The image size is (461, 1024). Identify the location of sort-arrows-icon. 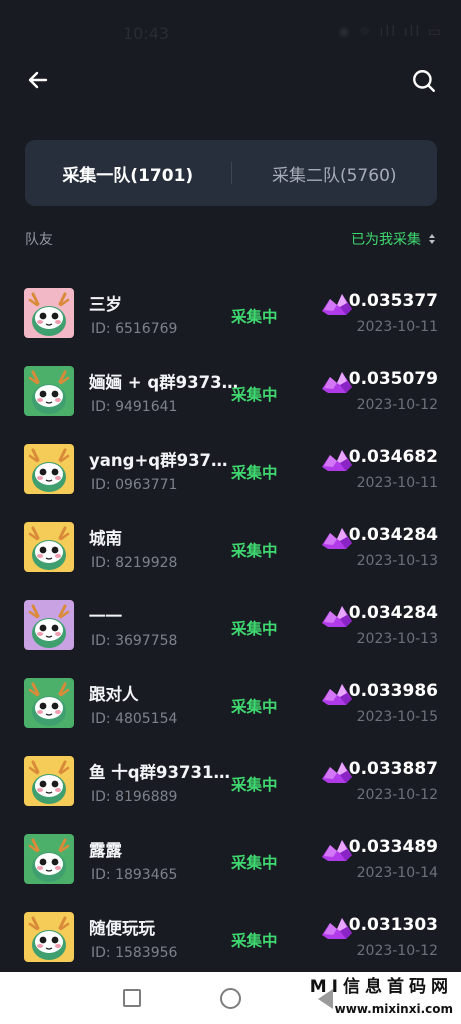
(432, 239).